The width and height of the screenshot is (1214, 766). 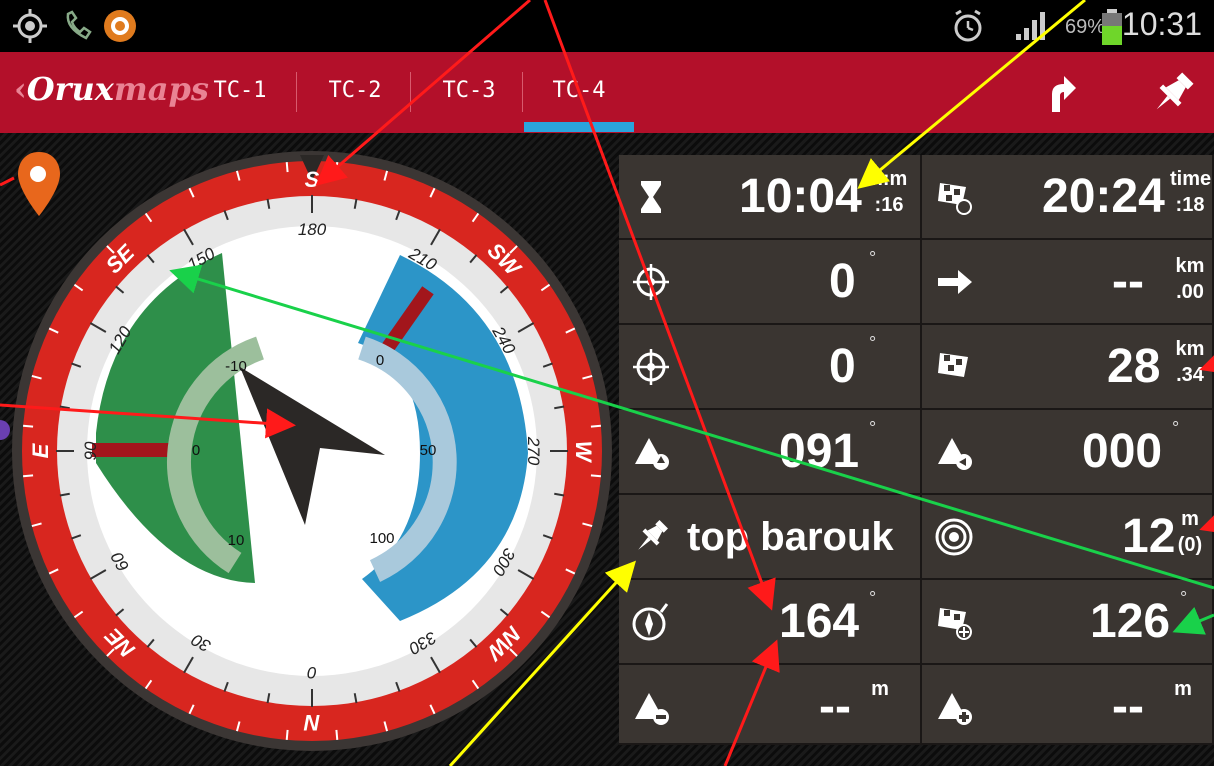 What do you see at coordinates (770, 452) in the screenshot?
I see `cell-heading-up: 091 °` at bounding box center [770, 452].